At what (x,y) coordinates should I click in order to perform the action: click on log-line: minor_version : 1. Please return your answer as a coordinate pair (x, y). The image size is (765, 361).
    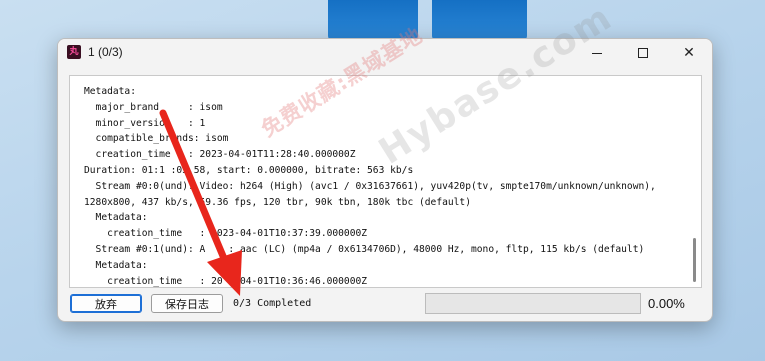
    Looking at the image, I should click on (145, 123).